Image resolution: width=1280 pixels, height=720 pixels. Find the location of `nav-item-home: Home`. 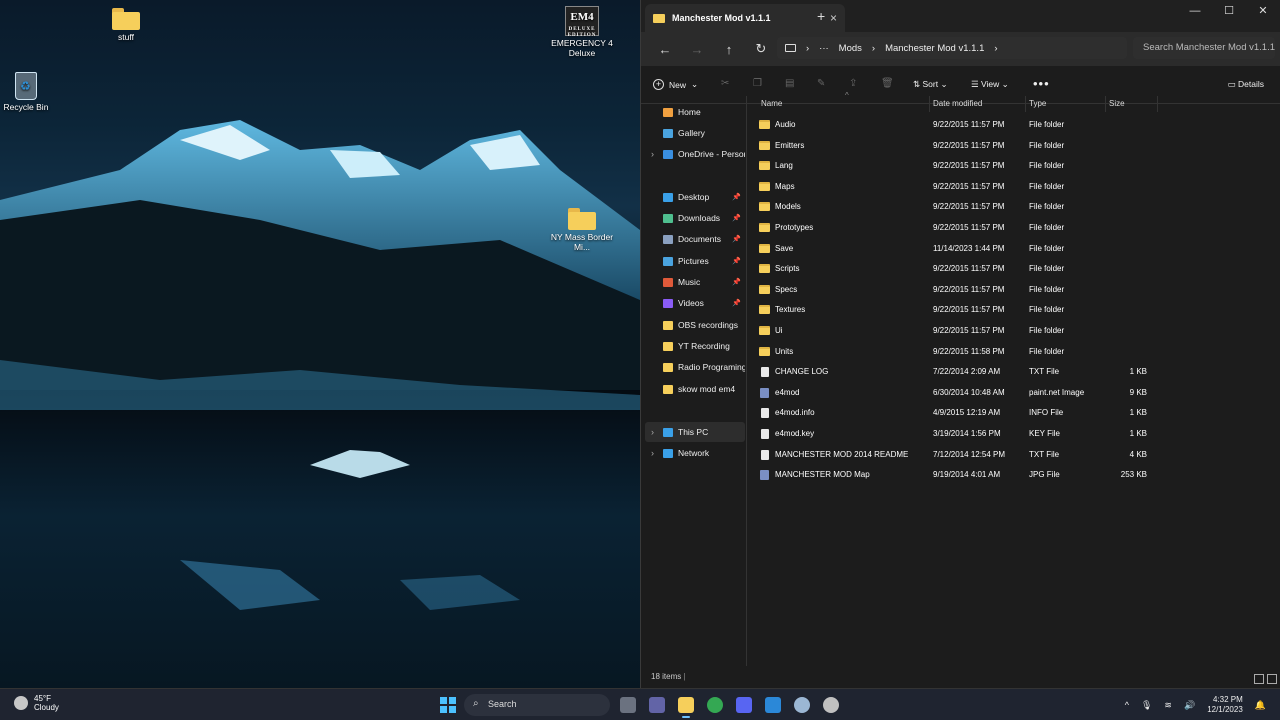

nav-item-home: Home is located at coordinates (695, 112).